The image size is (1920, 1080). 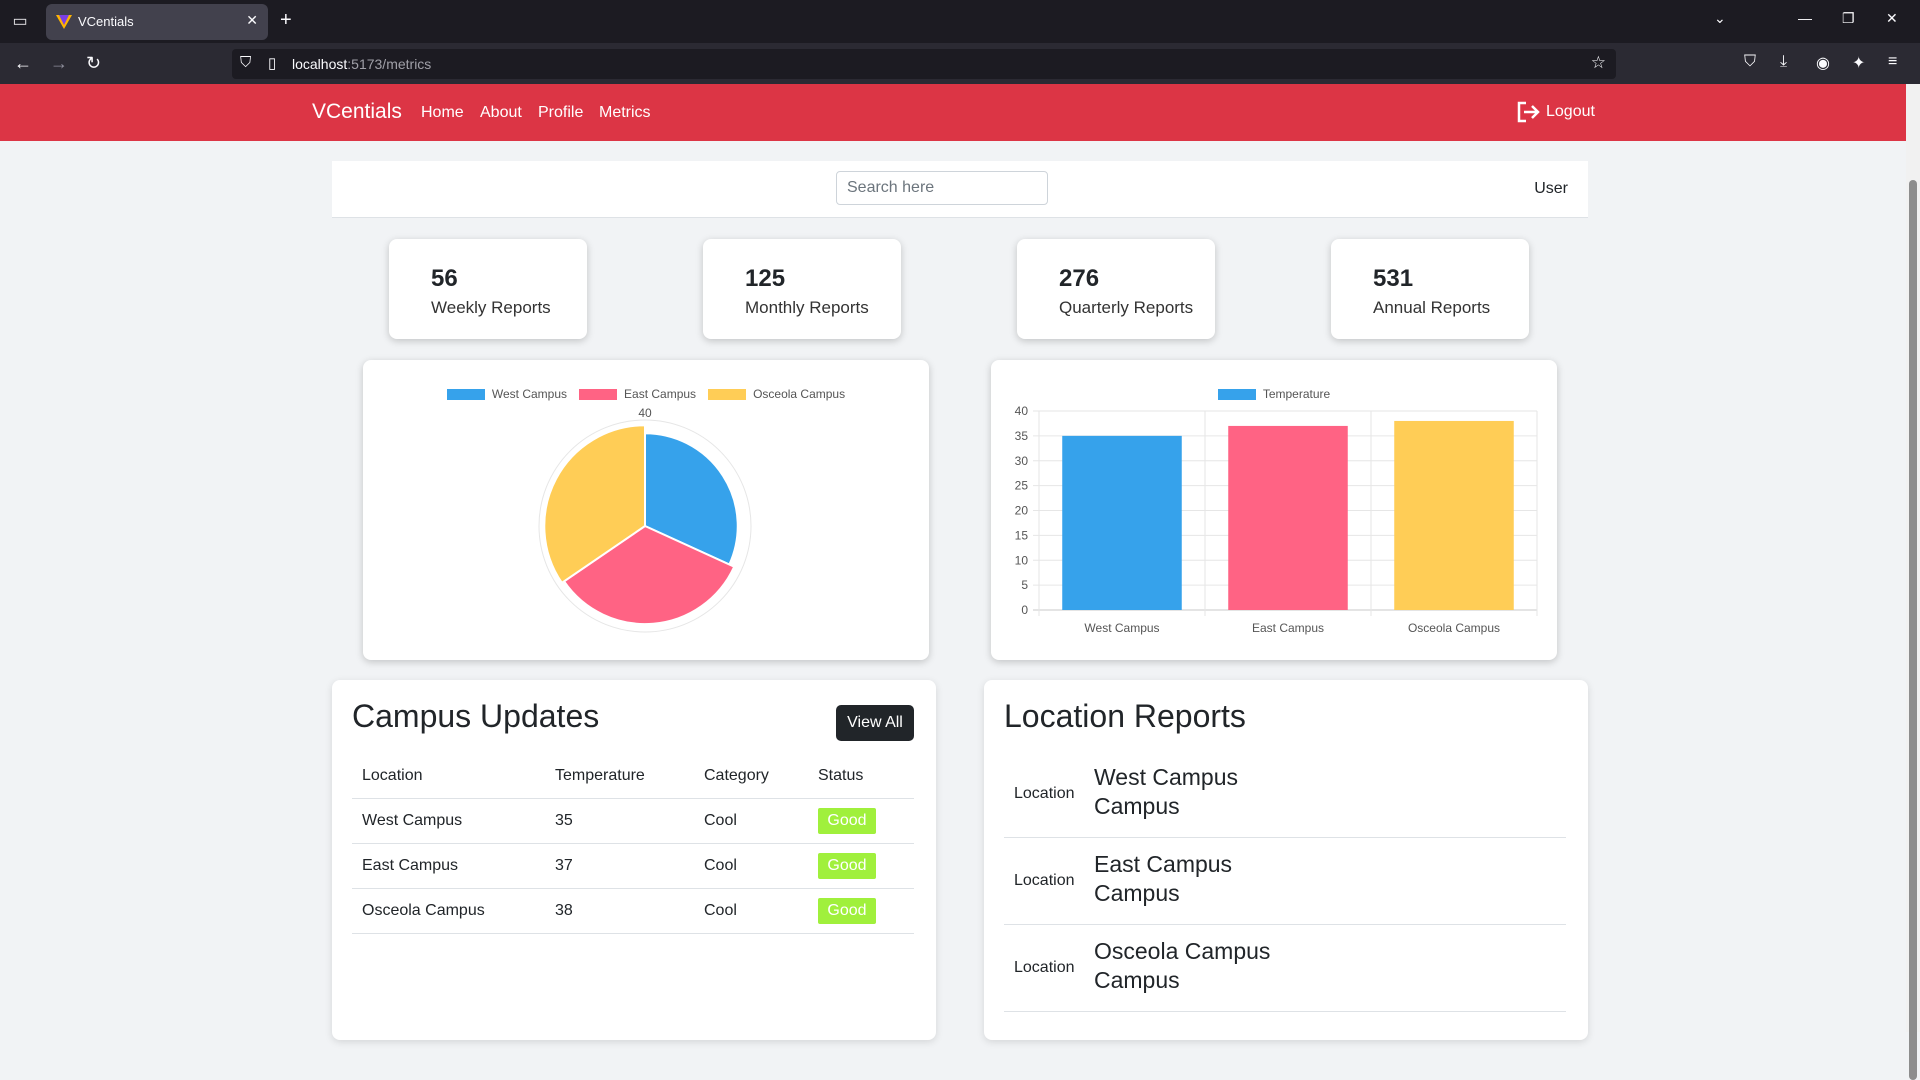 What do you see at coordinates (444, 278) in the screenshot?
I see `stat-value: 56` at bounding box center [444, 278].